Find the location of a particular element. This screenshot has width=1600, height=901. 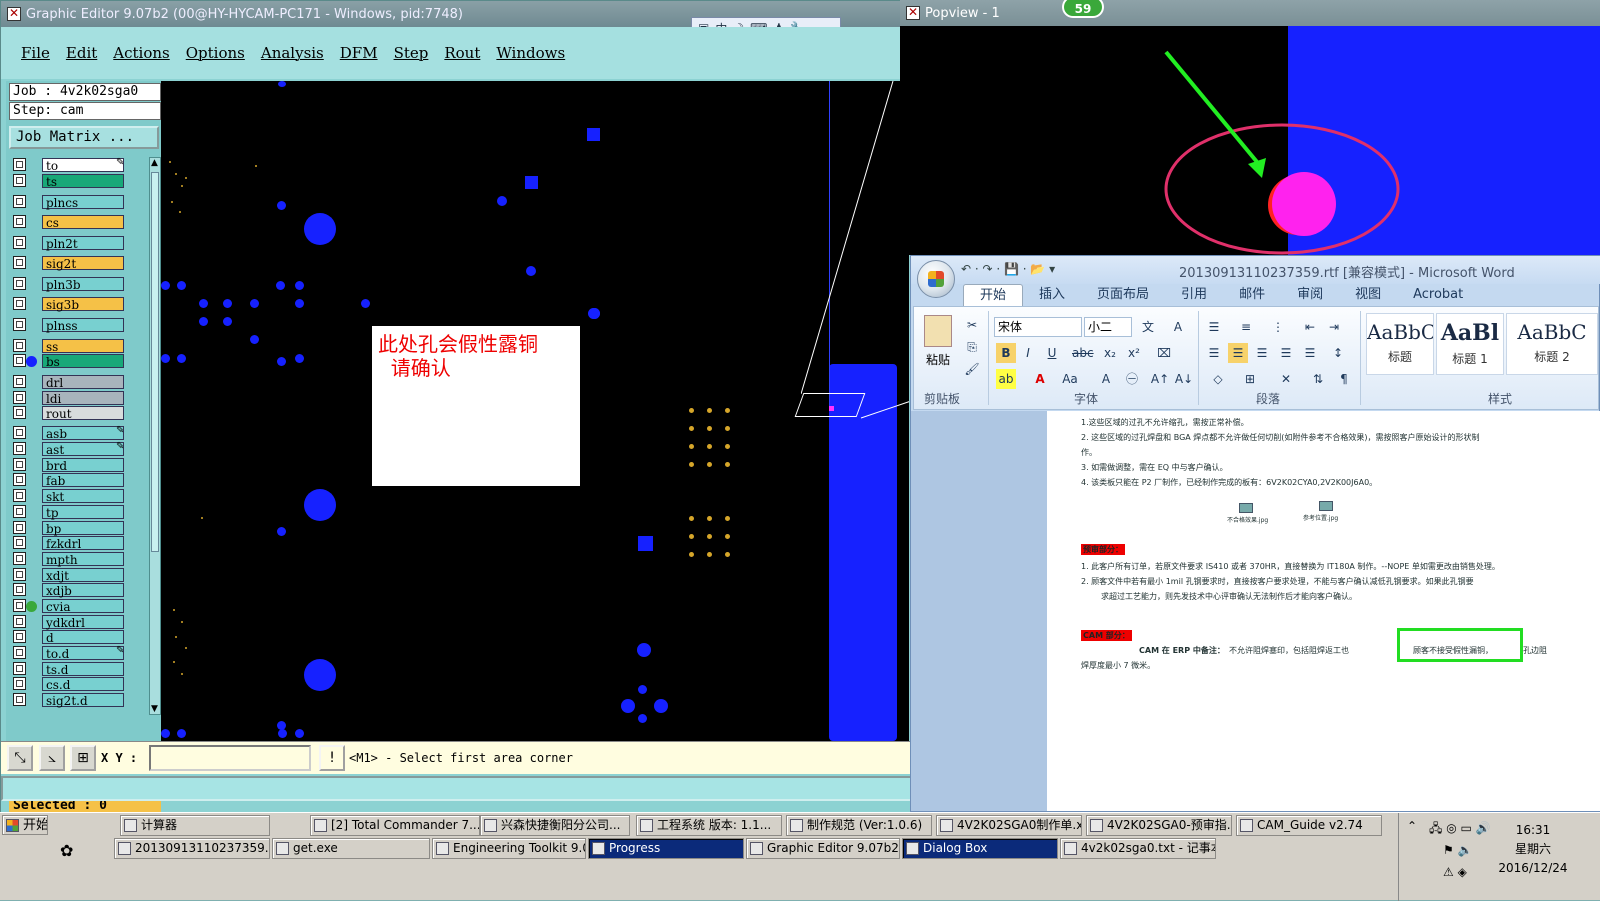

strikethrough-button: abc is located at coordinates (1083, 353).